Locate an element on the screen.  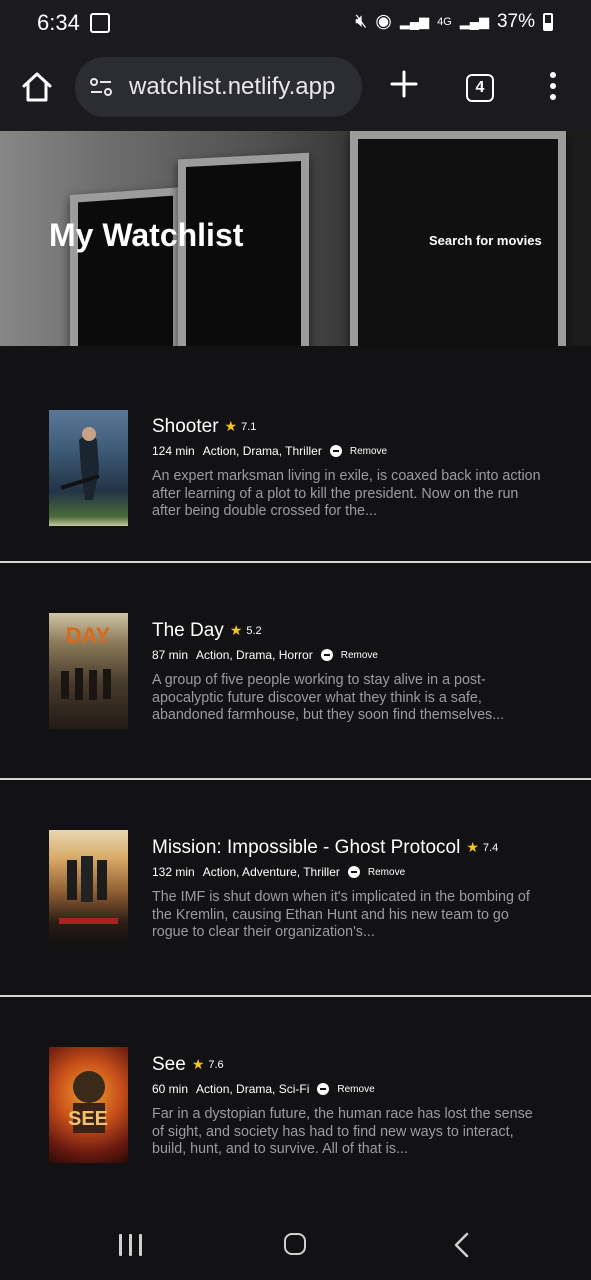
movie-title-text: The Day is located at coordinates (188, 630).